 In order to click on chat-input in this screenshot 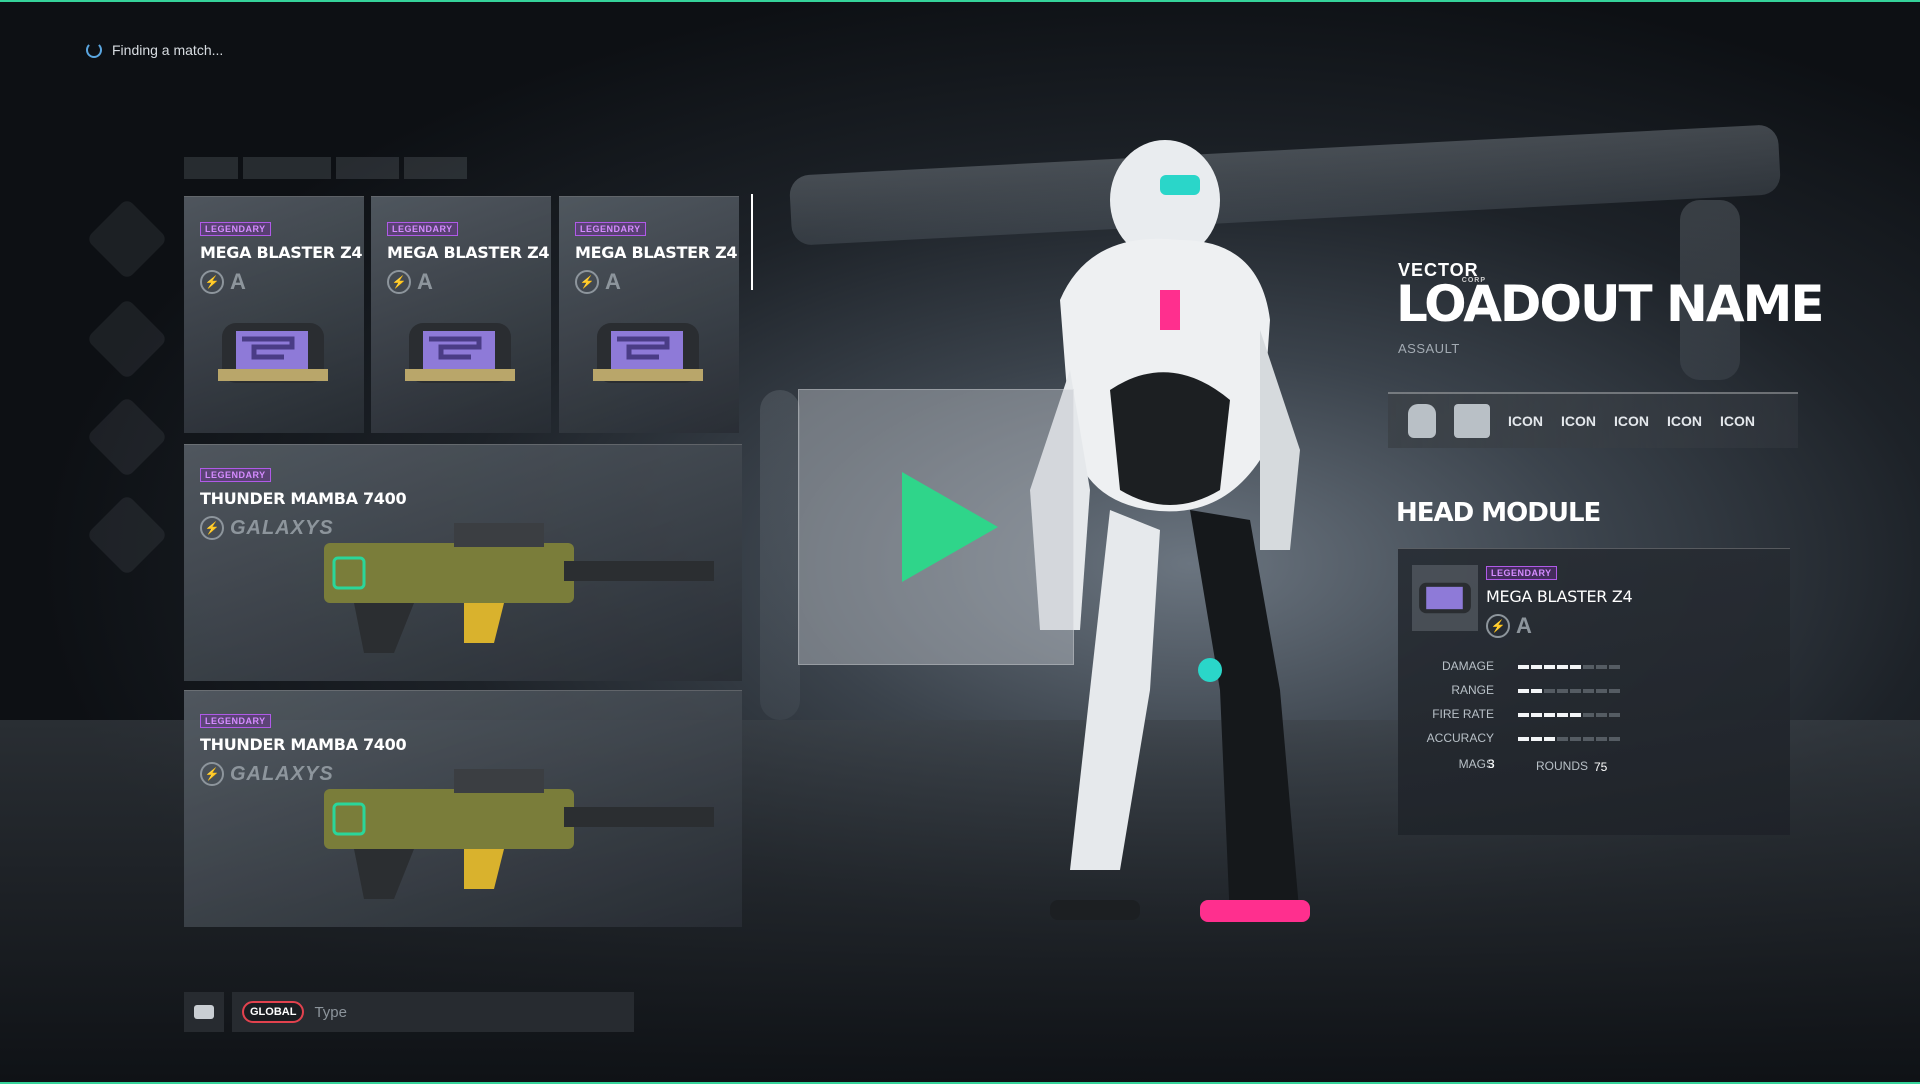, I will do `click(464, 1012)`.